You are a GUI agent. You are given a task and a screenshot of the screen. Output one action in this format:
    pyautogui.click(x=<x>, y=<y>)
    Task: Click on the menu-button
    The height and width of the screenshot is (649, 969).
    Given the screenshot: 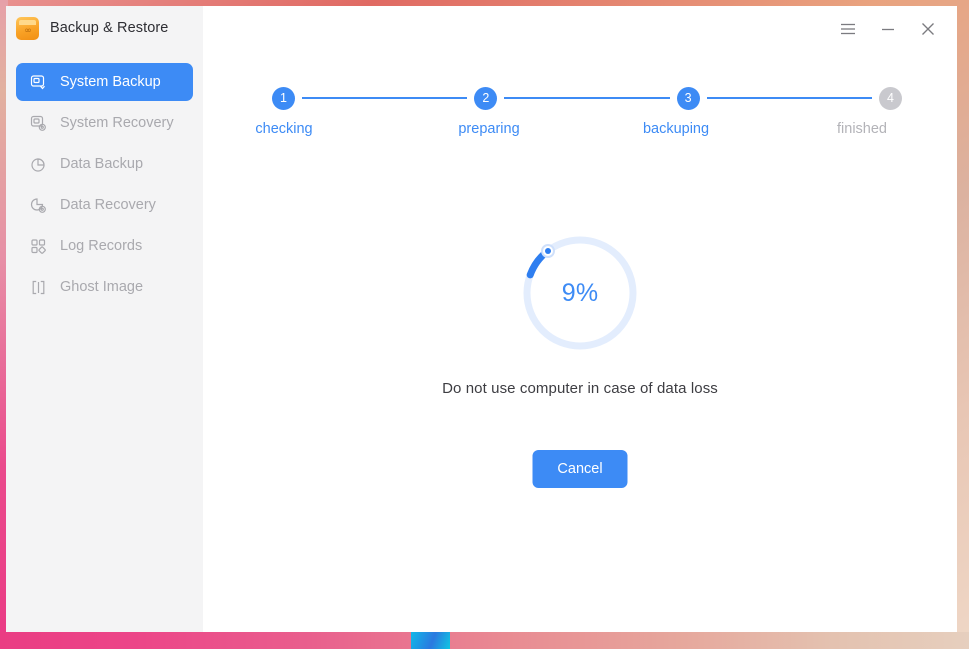 What is the action you would take?
    pyautogui.click(x=848, y=29)
    